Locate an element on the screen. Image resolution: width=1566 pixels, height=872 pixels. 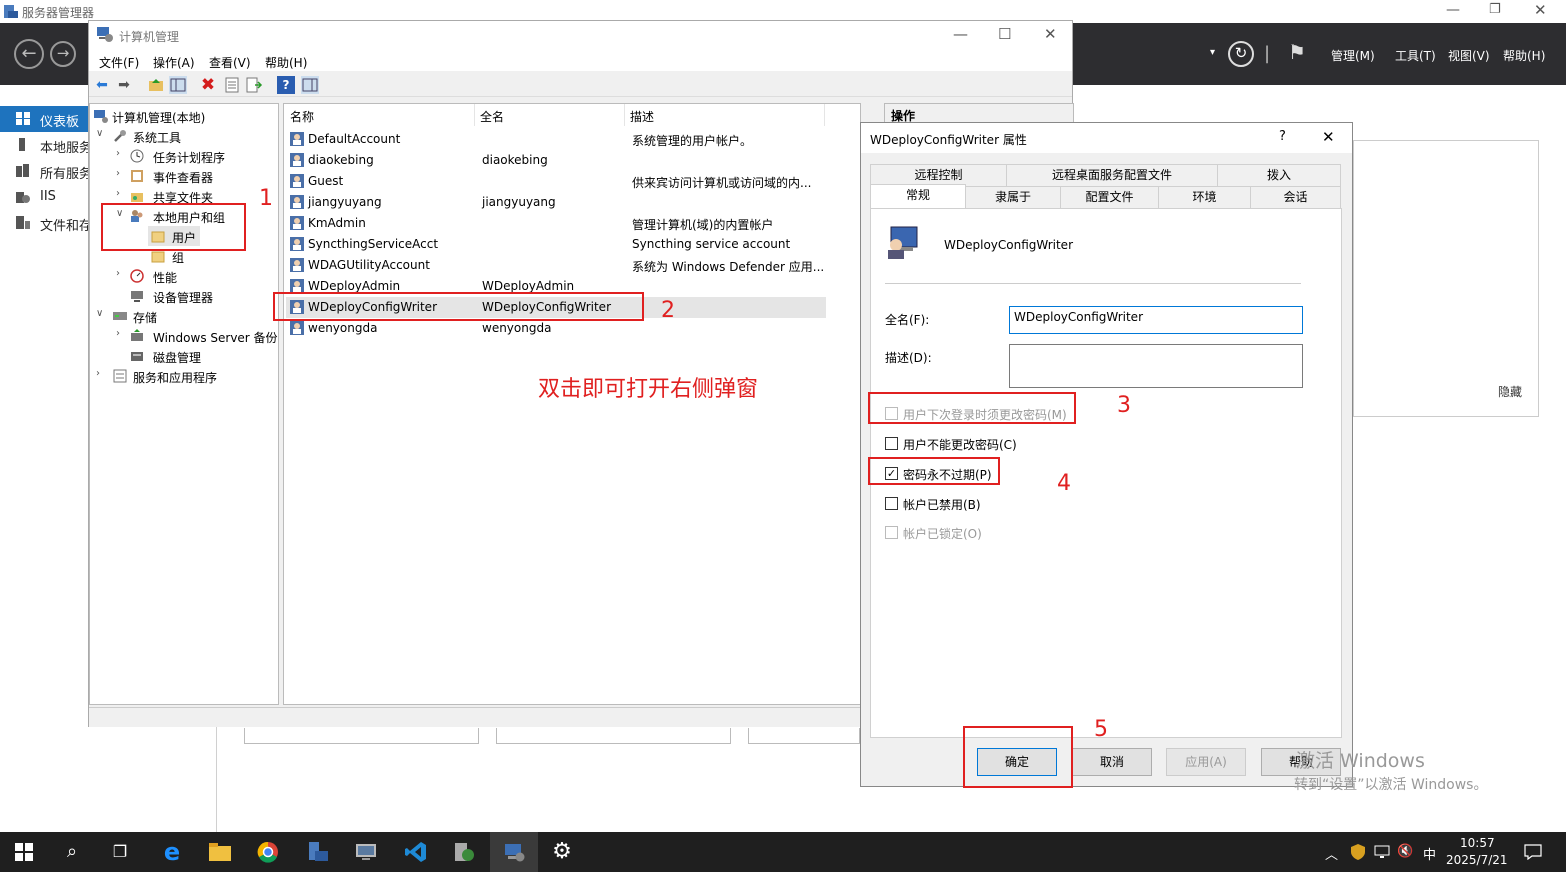
up-folder-icon is located at coordinates (156, 85).